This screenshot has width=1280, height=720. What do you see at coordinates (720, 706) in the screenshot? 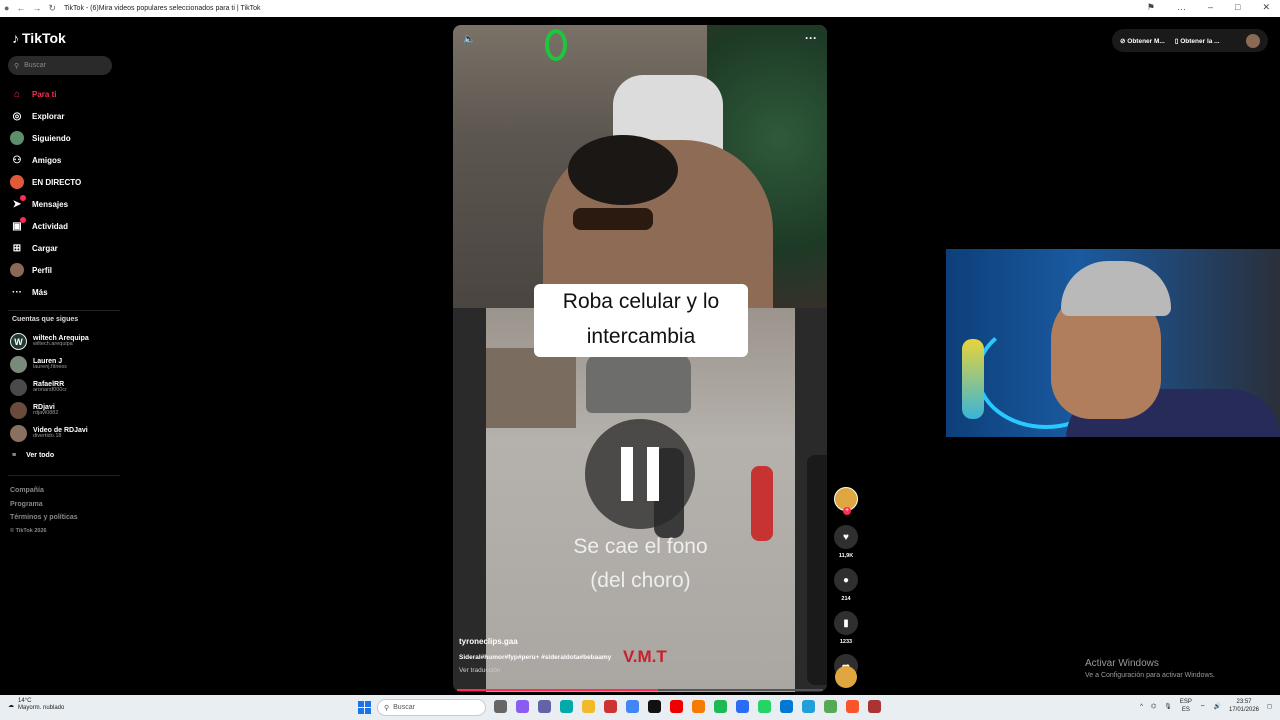
I see `spotify-icon` at bounding box center [720, 706].